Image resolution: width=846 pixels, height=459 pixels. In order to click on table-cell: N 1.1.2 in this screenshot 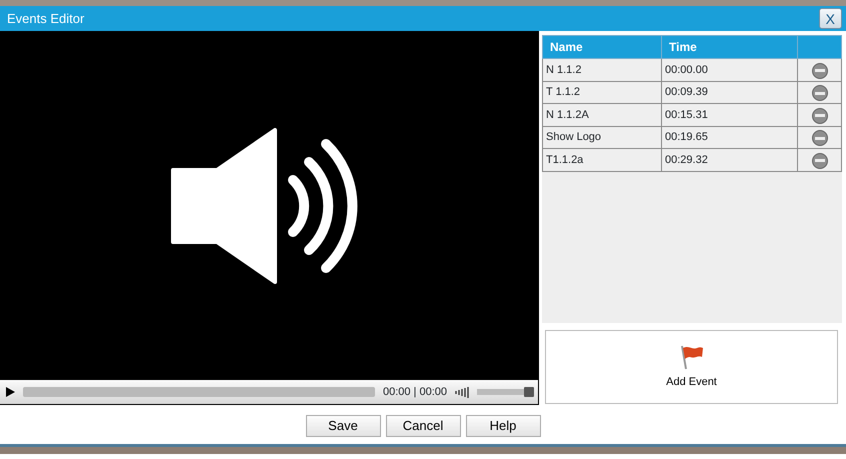, I will do `click(602, 69)`.